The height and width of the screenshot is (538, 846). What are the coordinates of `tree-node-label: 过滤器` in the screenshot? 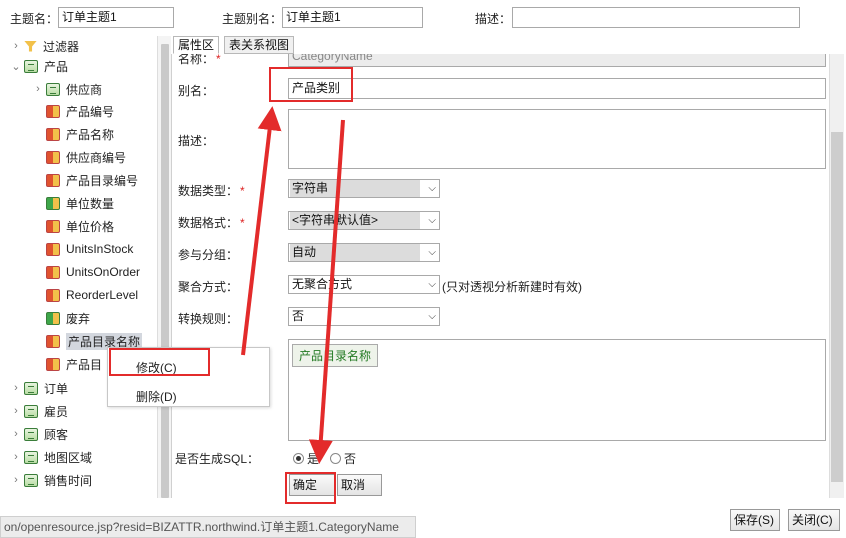 It's located at (61, 46).